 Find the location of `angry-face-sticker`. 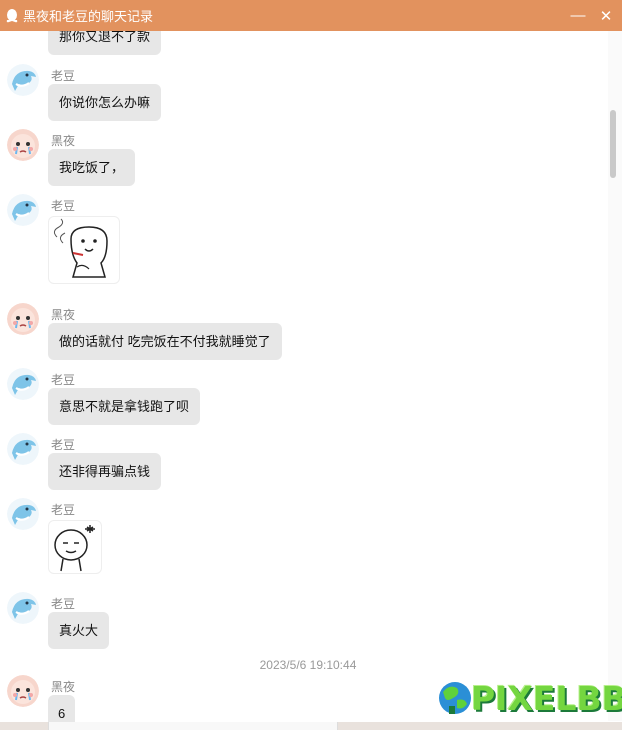

angry-face-sticker is located at coordinates (75, 547).